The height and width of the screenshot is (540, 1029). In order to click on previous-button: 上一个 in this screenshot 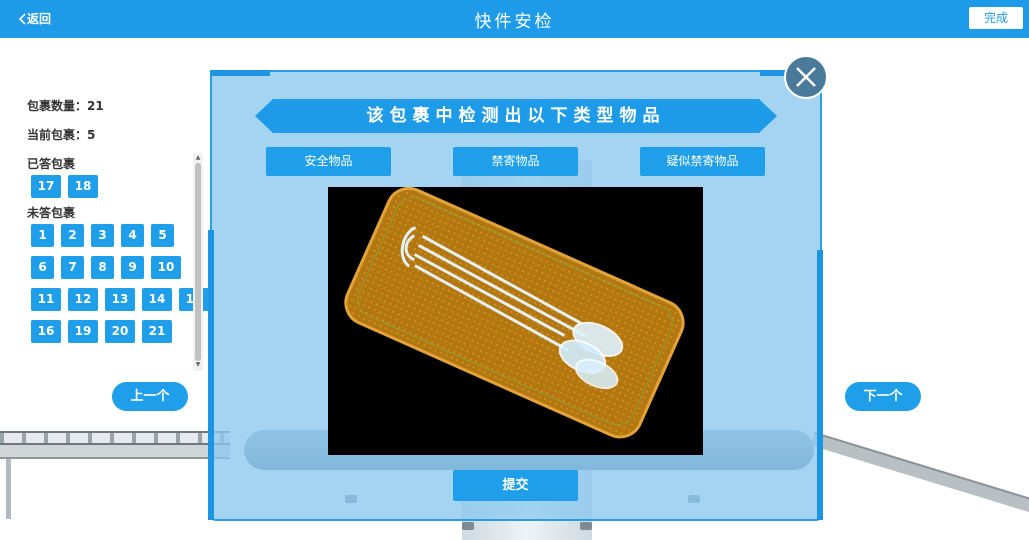, I will do `click(150, 396)`.